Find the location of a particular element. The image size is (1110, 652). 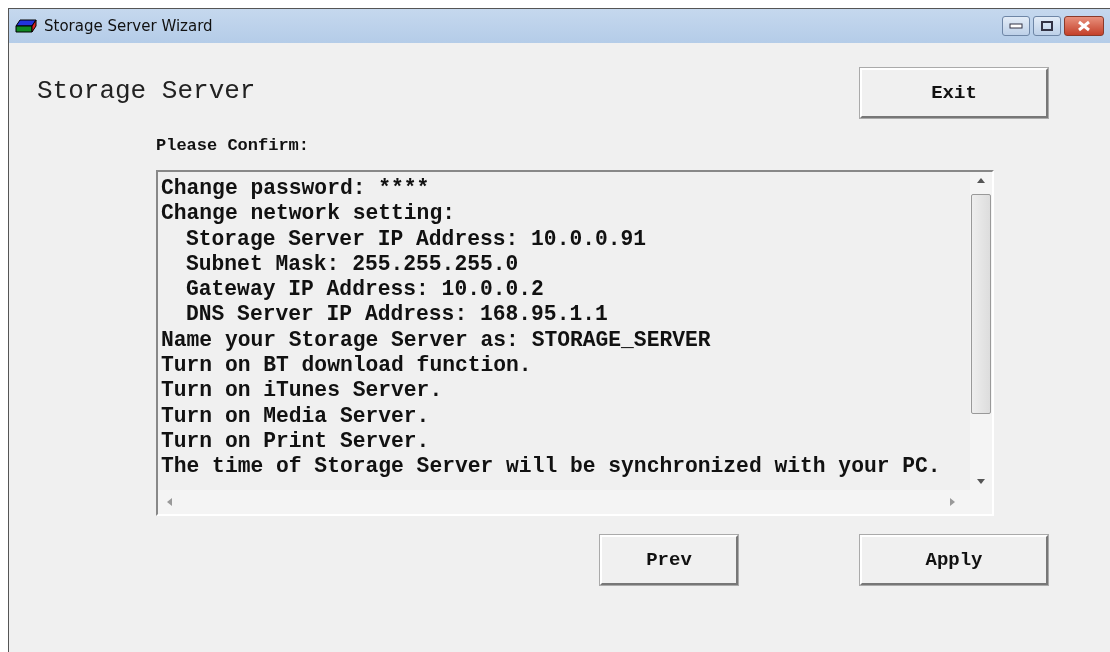

summary-line: Storage Server IP Address: 10.0.0.91 is located at coordinates (416, 239).